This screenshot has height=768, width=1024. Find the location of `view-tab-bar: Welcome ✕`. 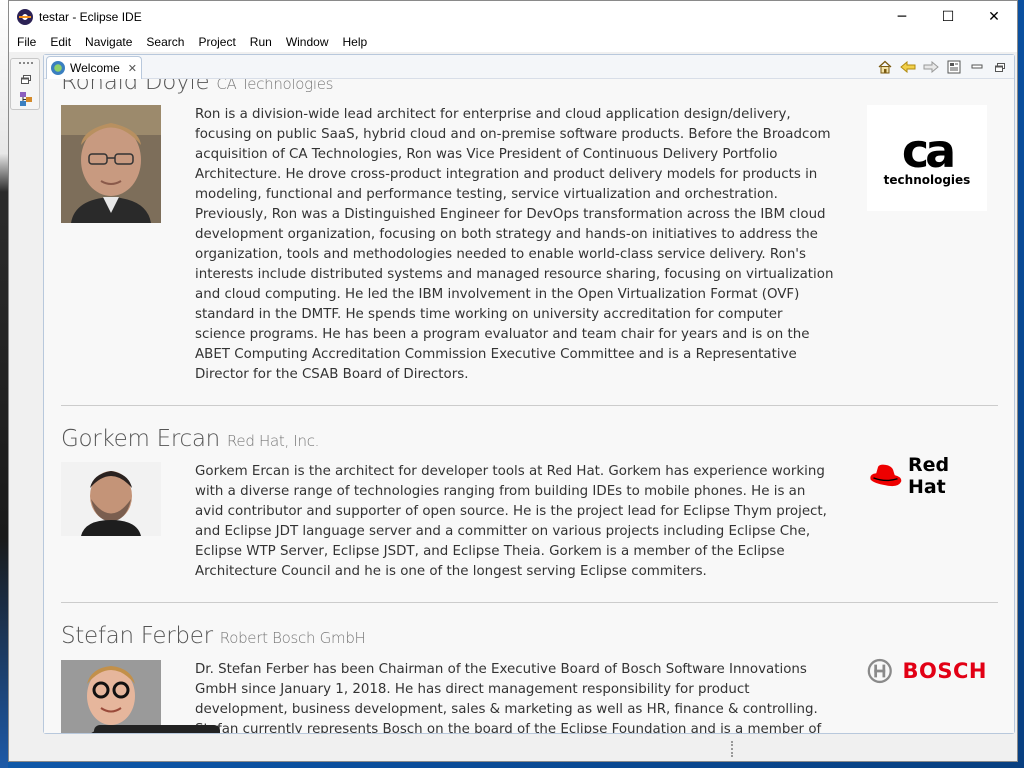

view-tab-bar: Welcome ✕ is located at coordinates (529, 67).